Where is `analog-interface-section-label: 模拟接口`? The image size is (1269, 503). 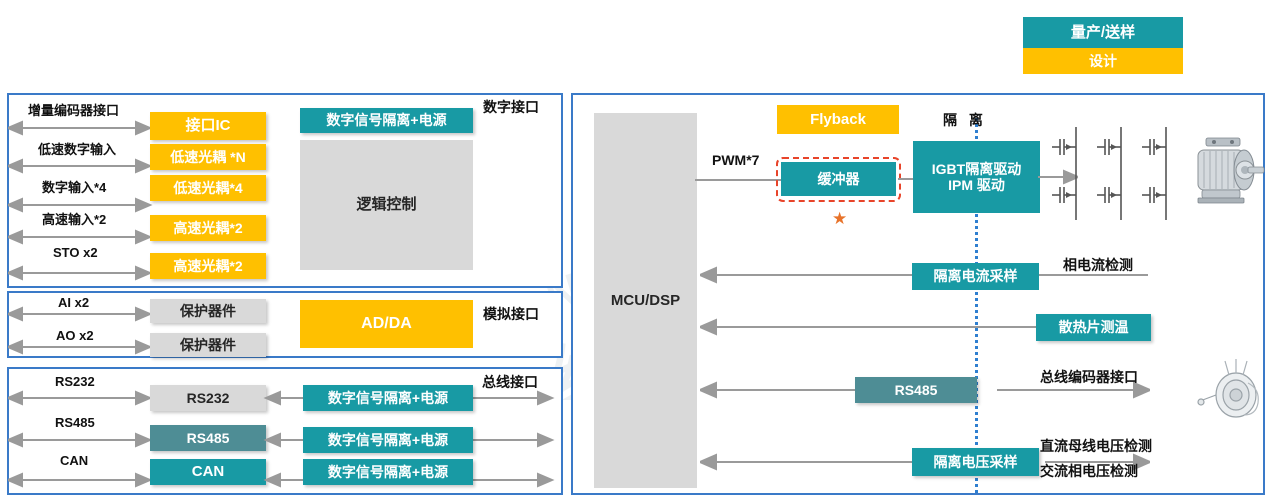
analog-interface-section-label: 模拟接口 is located at coordinates (511, 314).